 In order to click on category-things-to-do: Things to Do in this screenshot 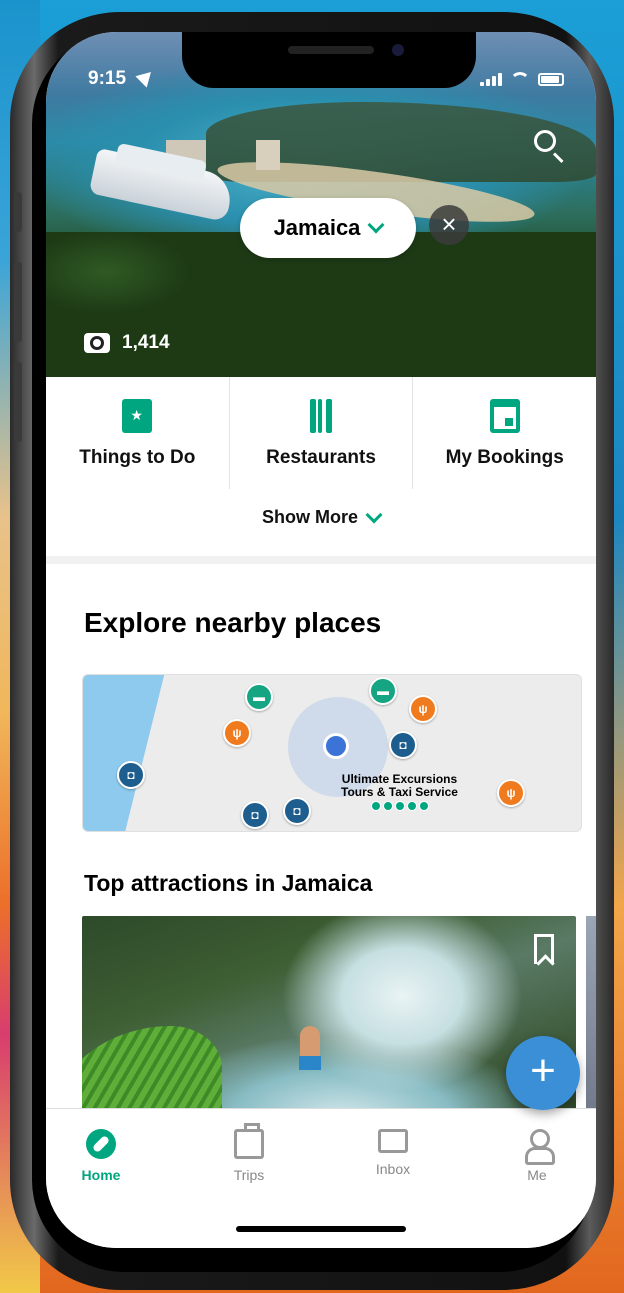, I will do `click(138, 433)`.